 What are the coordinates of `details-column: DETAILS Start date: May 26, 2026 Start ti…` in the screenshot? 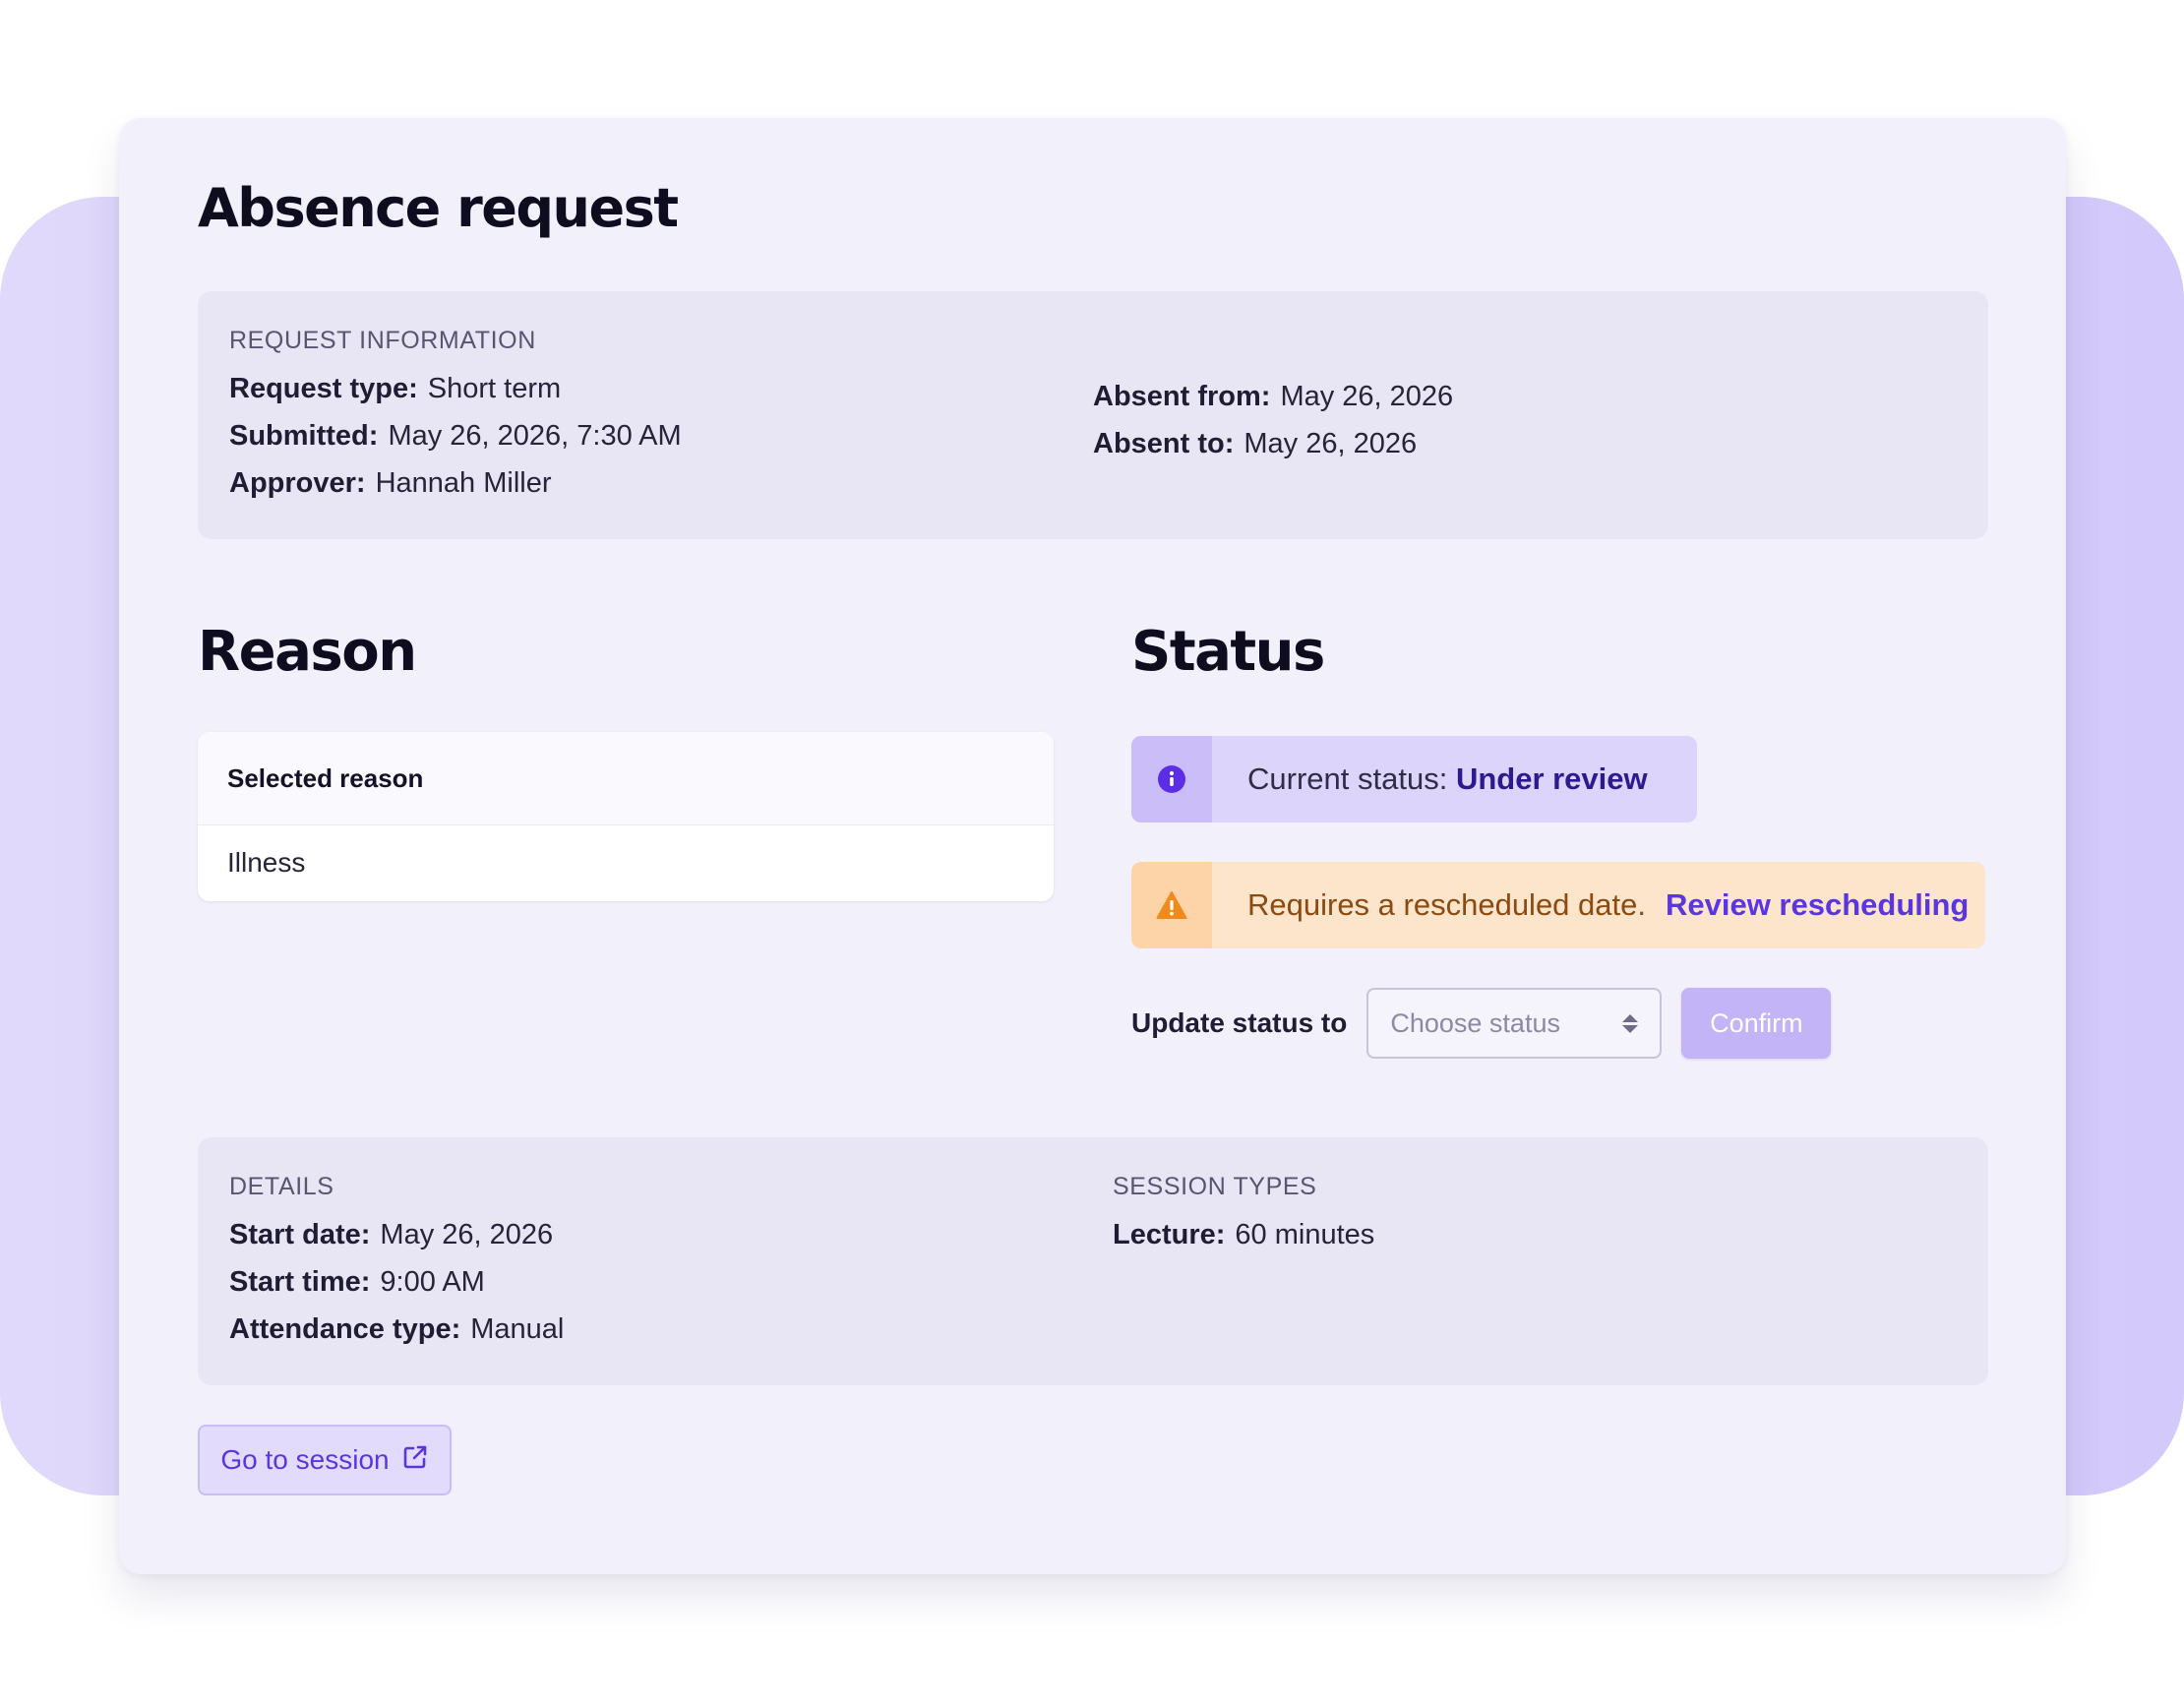 It's located at (396, 1263).